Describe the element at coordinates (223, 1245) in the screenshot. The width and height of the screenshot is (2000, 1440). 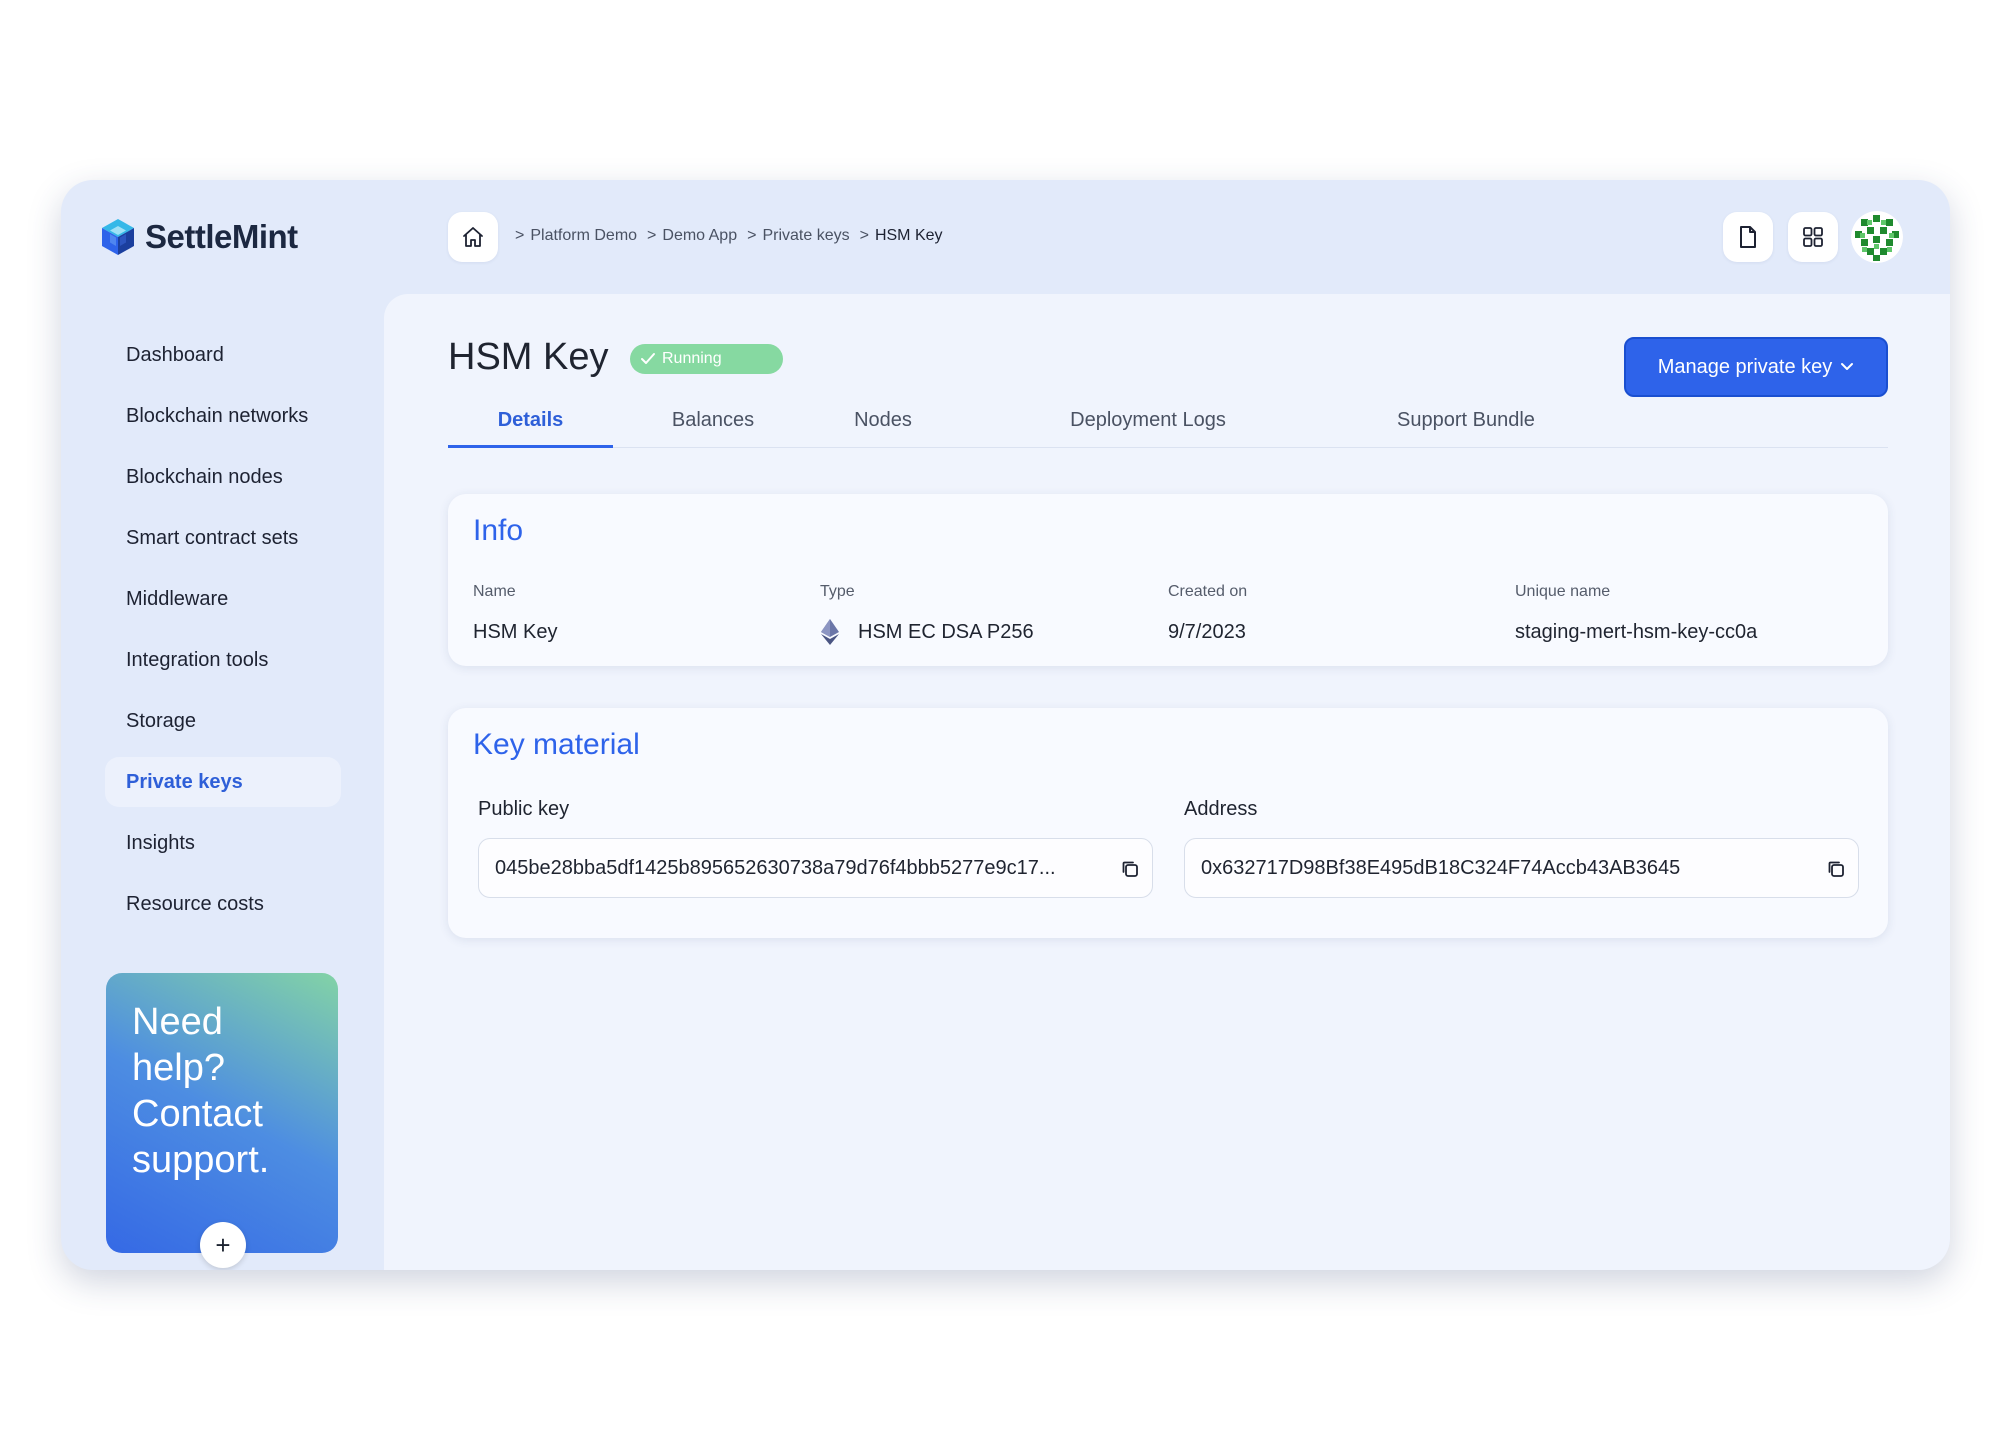
I see `plus-icon: +` at that location.